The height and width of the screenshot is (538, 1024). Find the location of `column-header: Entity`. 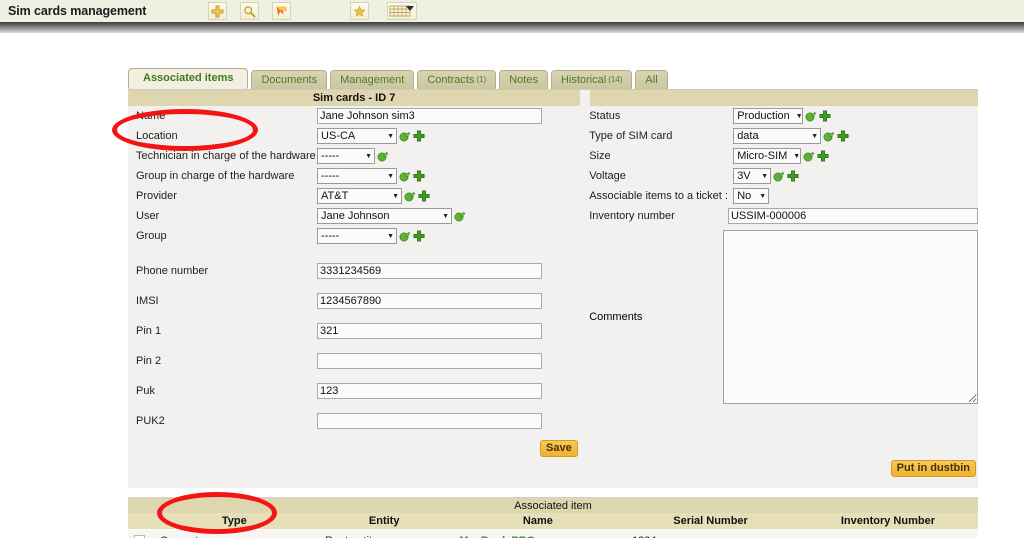

column-header: Entity is located at coordinates (384, 521).